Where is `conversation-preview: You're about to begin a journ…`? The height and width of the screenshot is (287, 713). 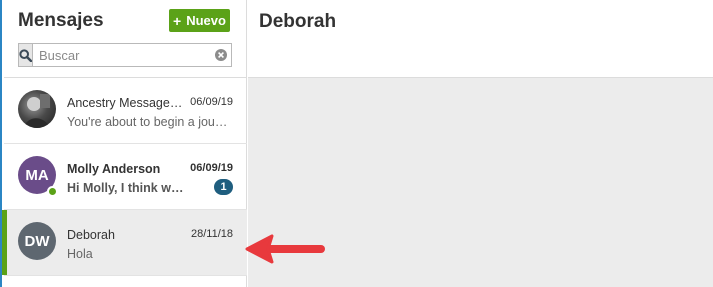 conversation-preview: You're about to begin a journ… is located at coordinates (149, 122).